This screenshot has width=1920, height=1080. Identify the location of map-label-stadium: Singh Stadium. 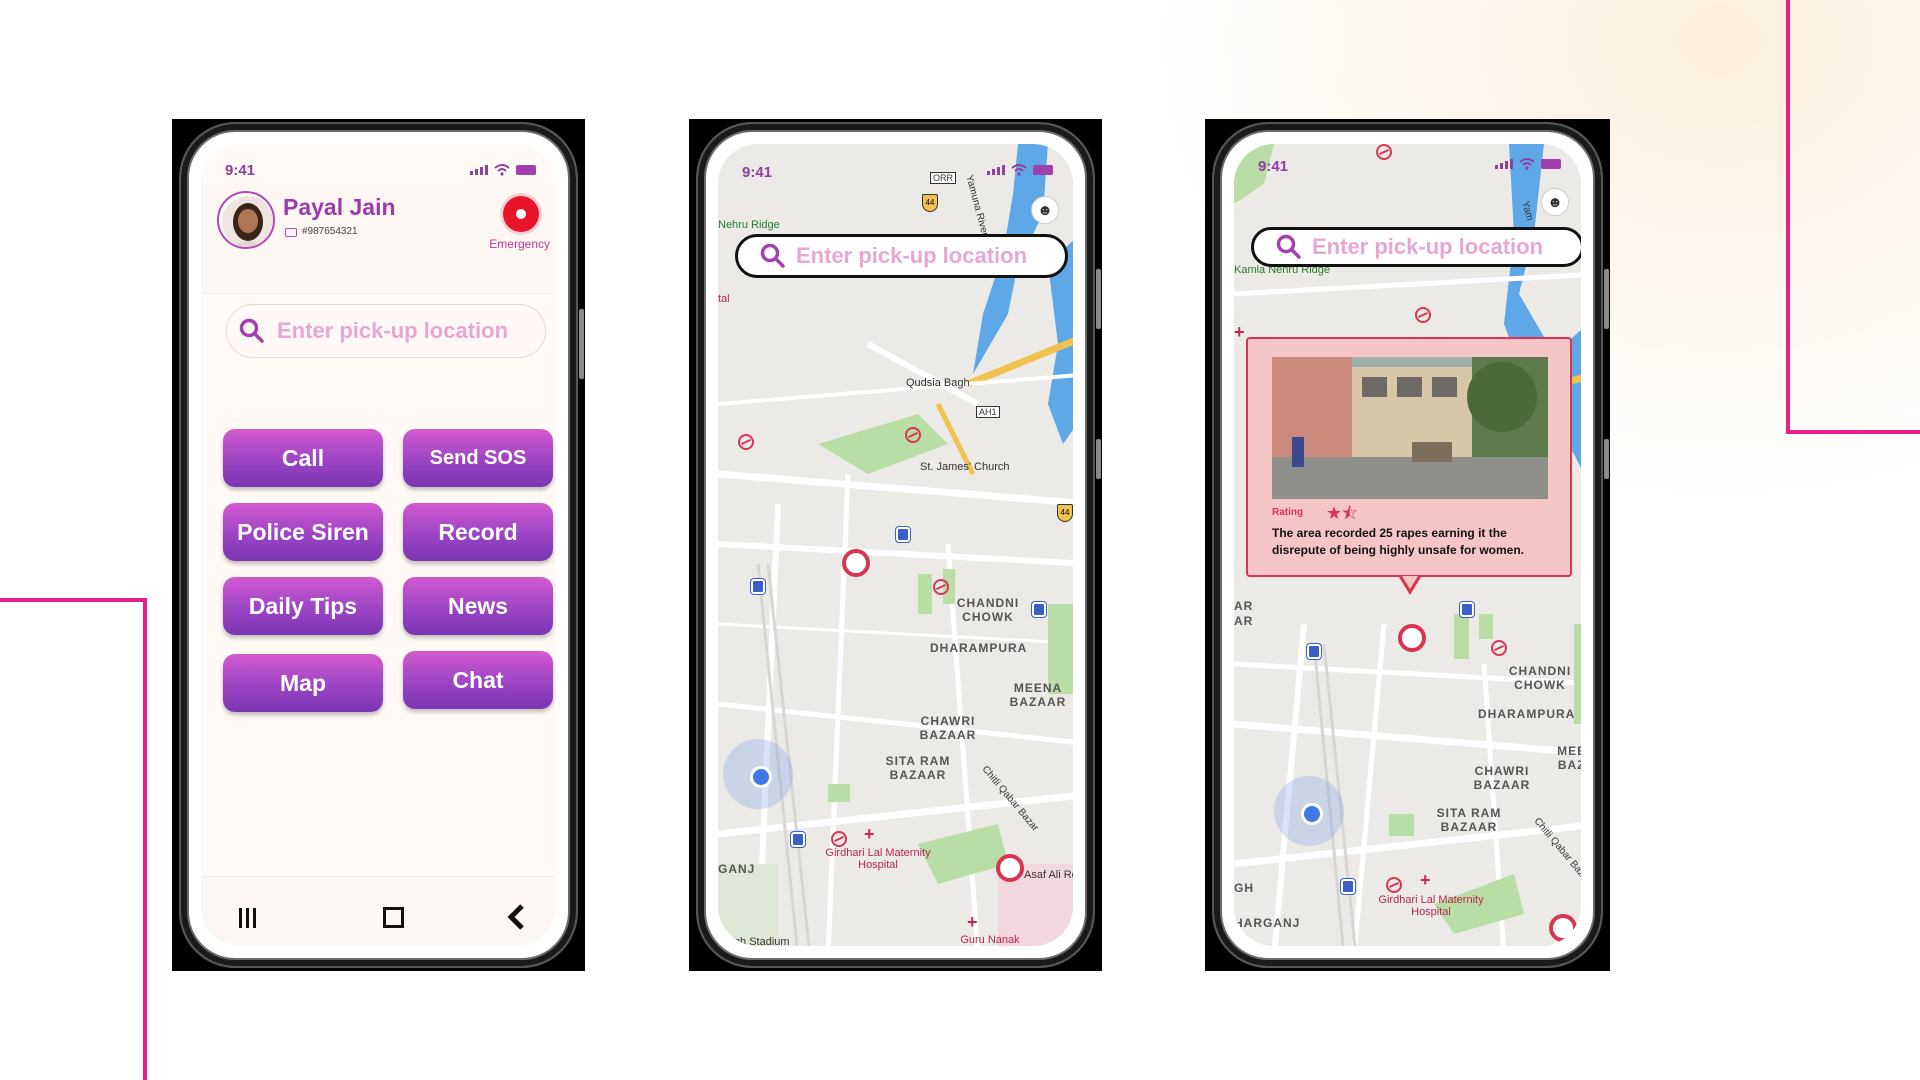
(754, 941).